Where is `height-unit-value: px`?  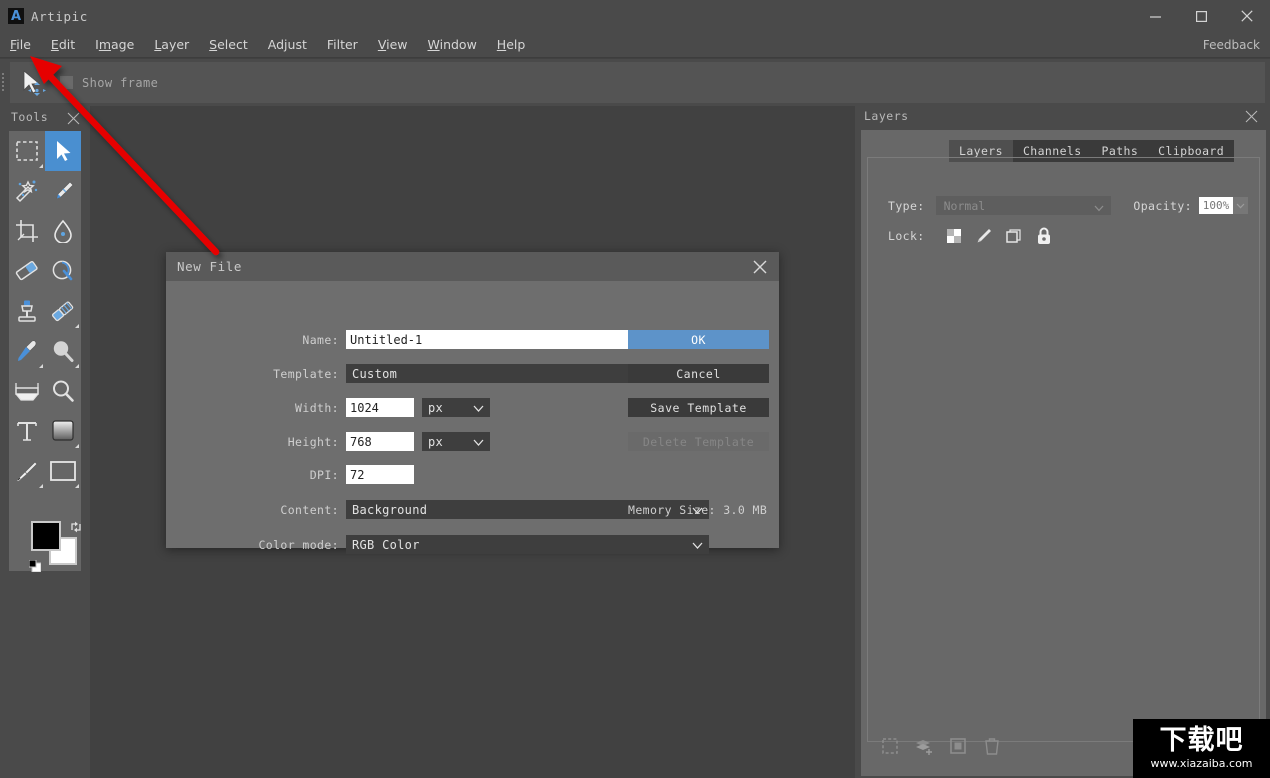
height-unit-value: px is located at coordinates (436, 441).